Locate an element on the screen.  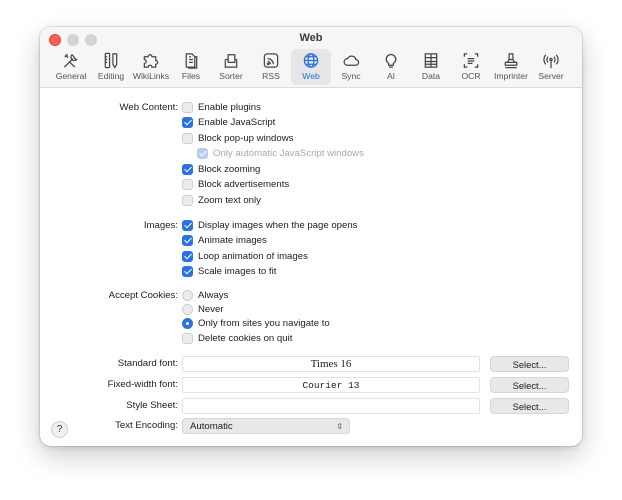
web-content-label: Web Content: is located at coordinates (149, 107).